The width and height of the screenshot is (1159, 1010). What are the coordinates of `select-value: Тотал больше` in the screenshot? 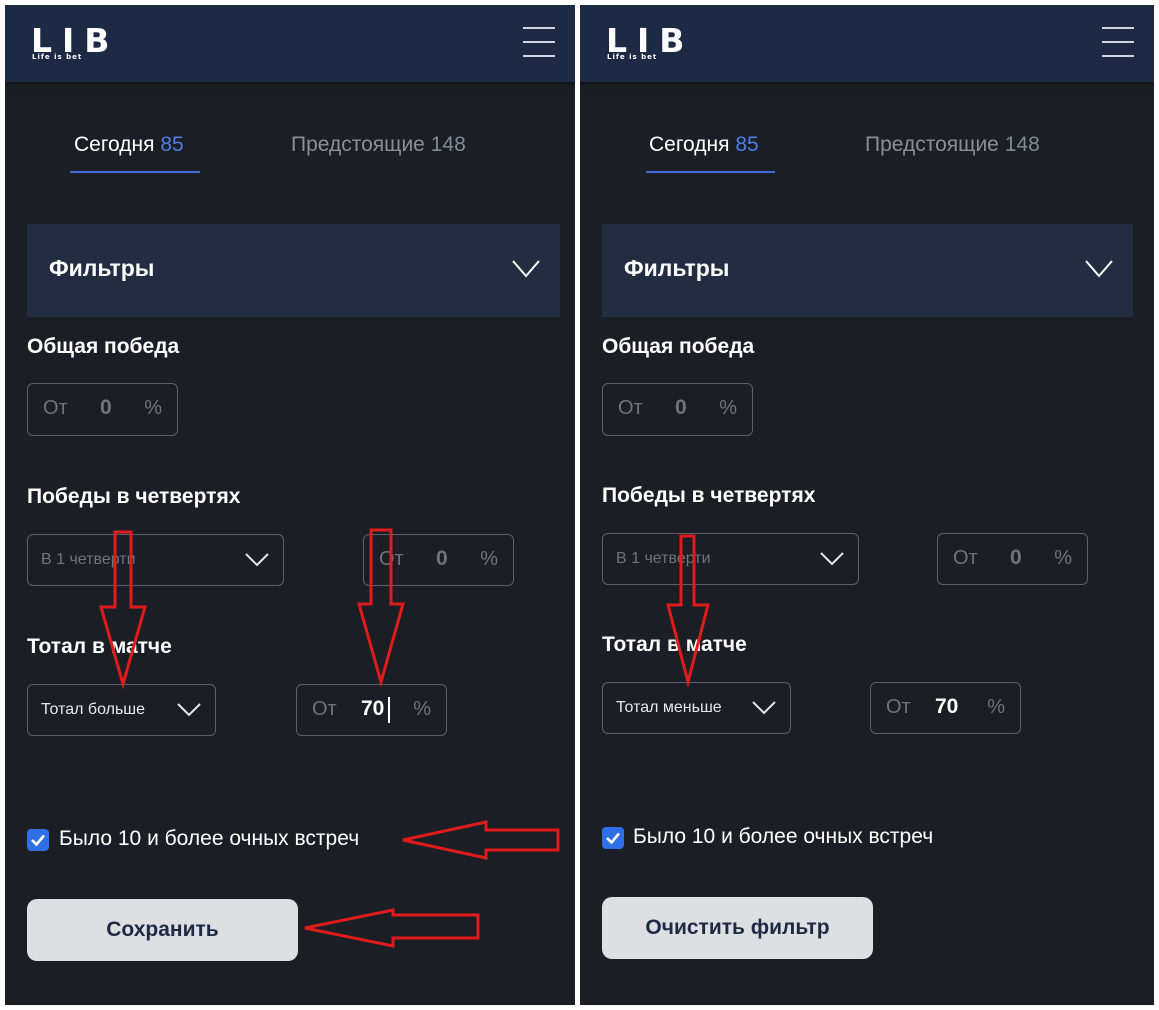 It's located at (93, 709).